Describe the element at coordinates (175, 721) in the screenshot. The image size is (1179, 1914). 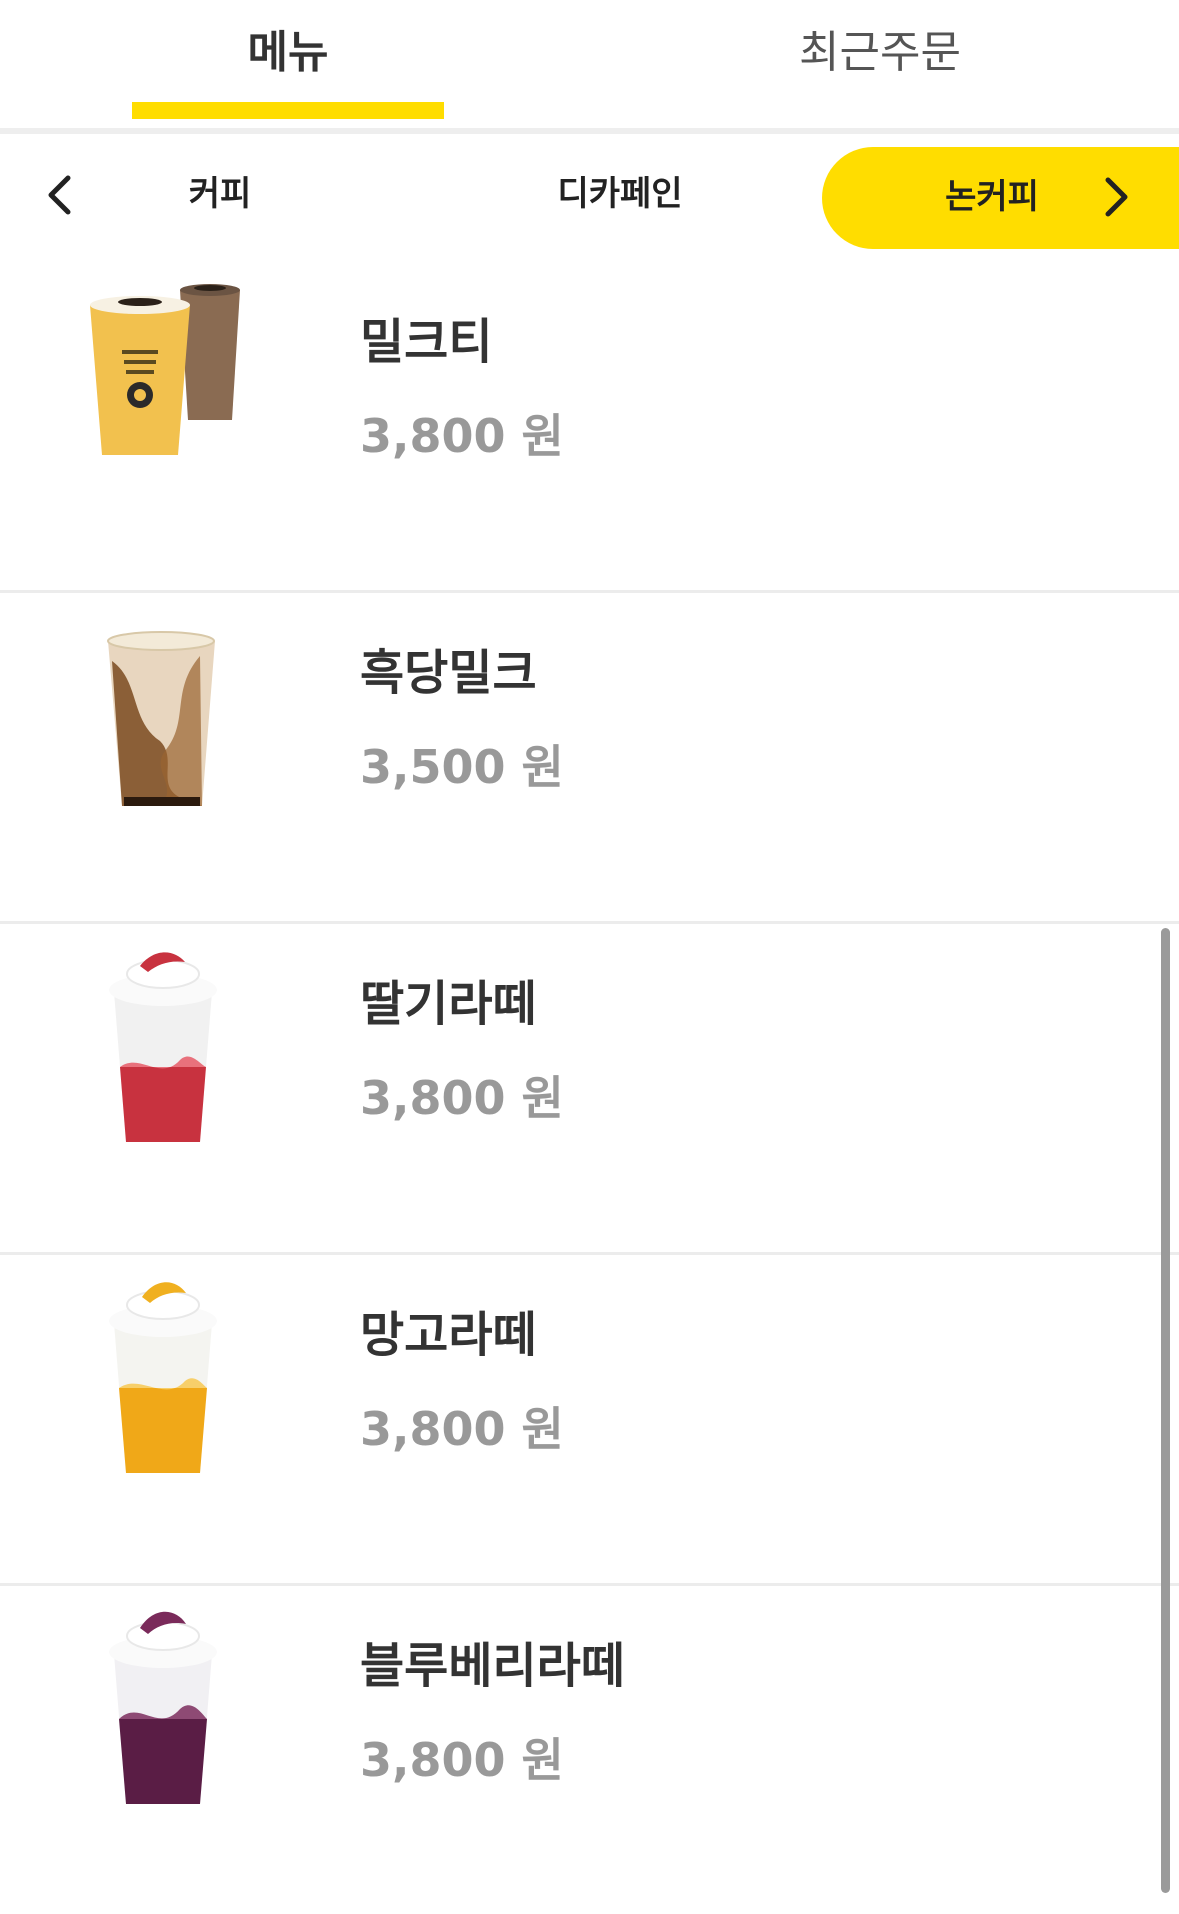
I see `brown-sugar-milk-image` at that location.